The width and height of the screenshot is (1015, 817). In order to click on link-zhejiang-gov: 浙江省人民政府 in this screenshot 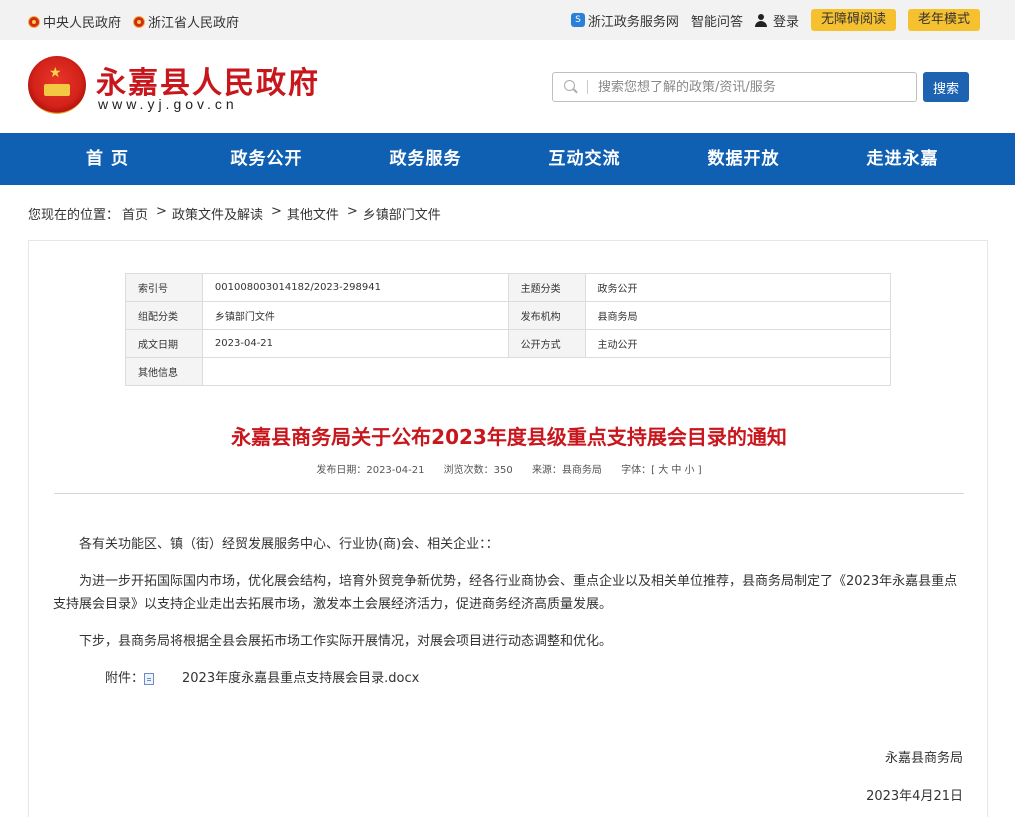, I will do `click(186, 21)`.